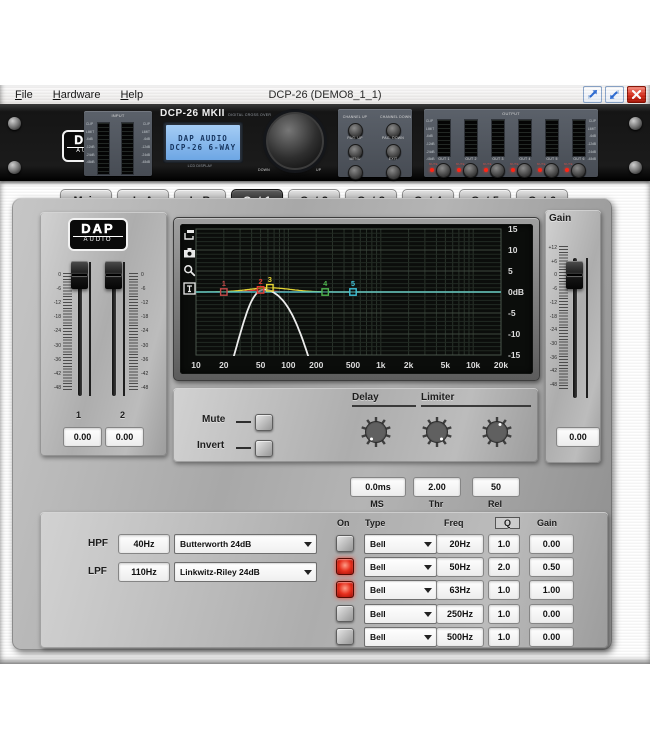  I want to click on camera-icon, so click(189, 252).